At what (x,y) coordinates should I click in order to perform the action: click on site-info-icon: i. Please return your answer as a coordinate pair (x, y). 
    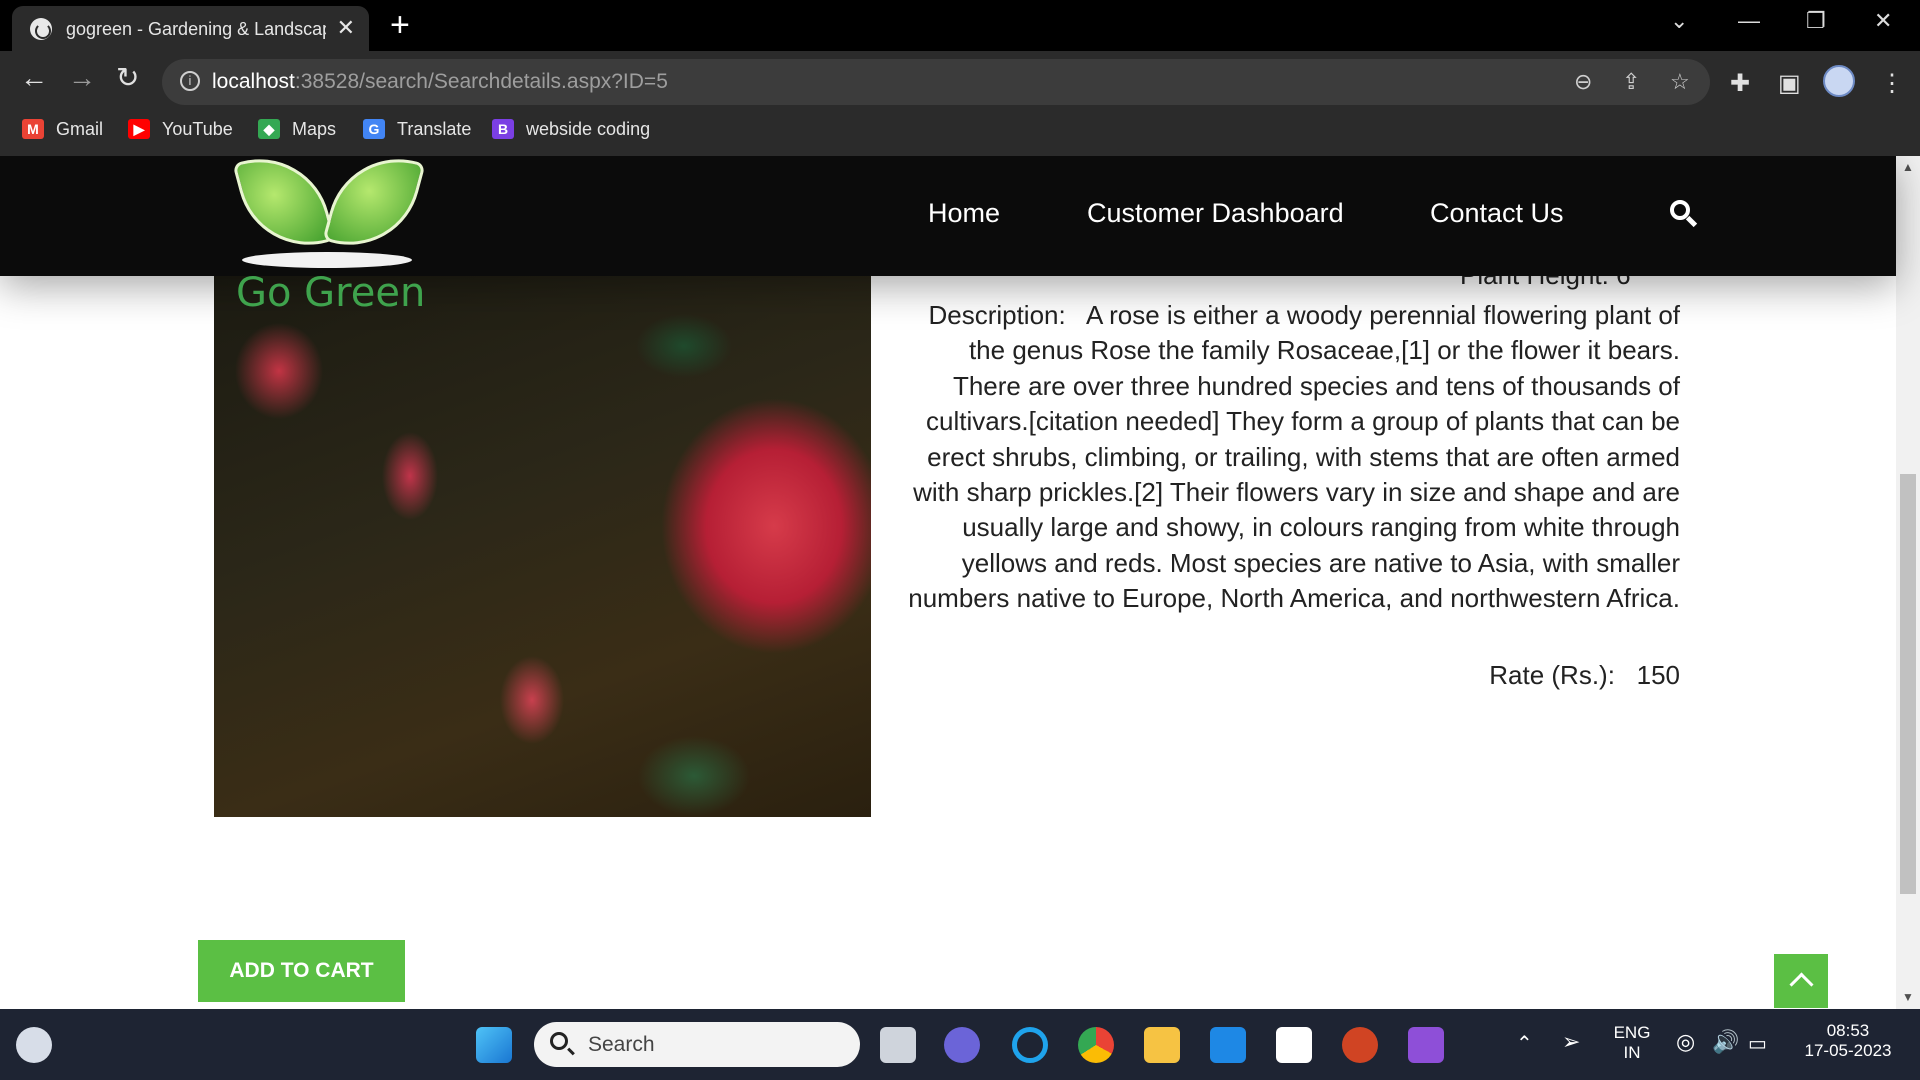
    Looking at the image, I should click on (190, 81).